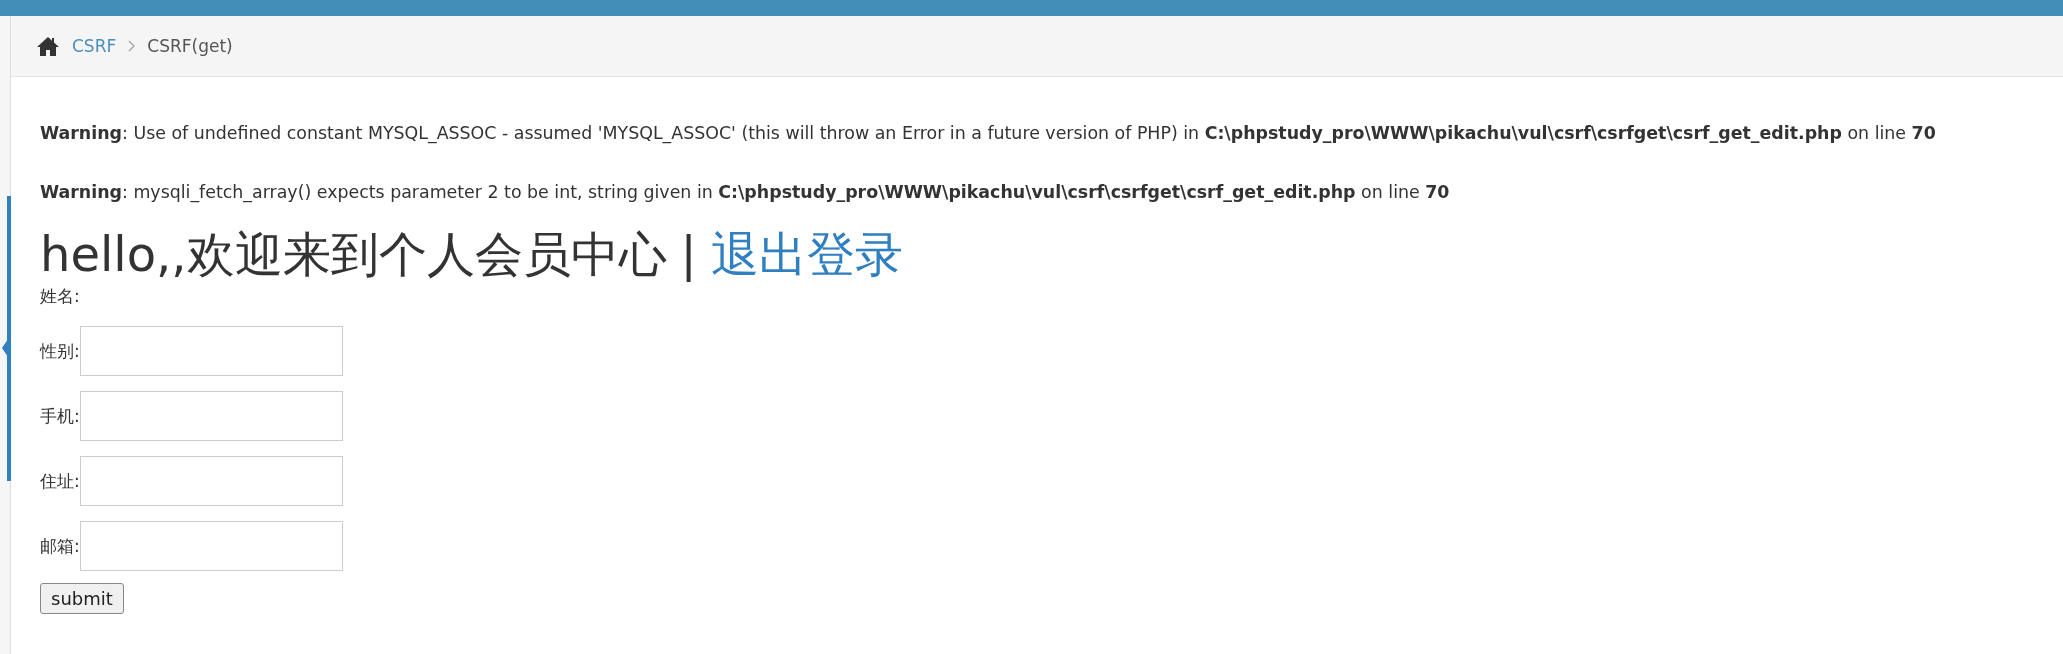  What do you see at coordinates (988, 133) in the screenshot?
I see `warning-message: Warning: Use of undefined constant MYSQL_ASSOC - assumed 'MYSQL_ASSOC' (this will throw an Error in a future version of PHP) in C:\phpstudy_pro\WWW\pikachu\vul\csrf\csrfget\csrf_get_edit.php on line 70` at bounding box center [988, 133].